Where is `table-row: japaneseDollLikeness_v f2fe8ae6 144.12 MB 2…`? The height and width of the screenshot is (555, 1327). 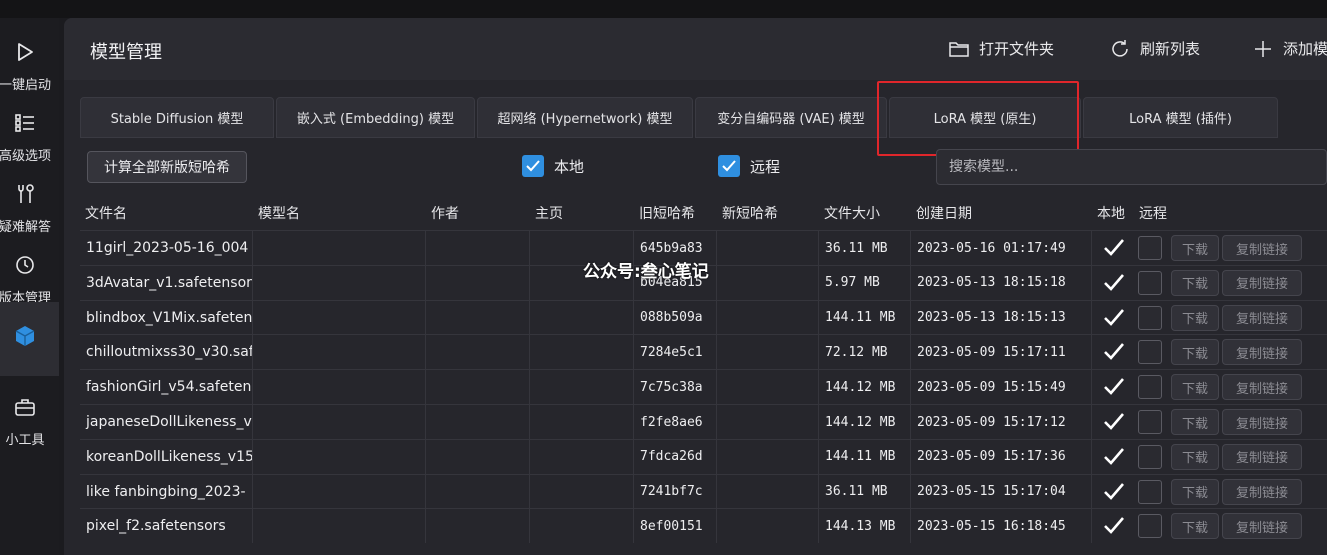
table-row: japaneseDollLikeness_v f2fe8ae6 144.12 MB 2… is located at coordinates (703, 421).